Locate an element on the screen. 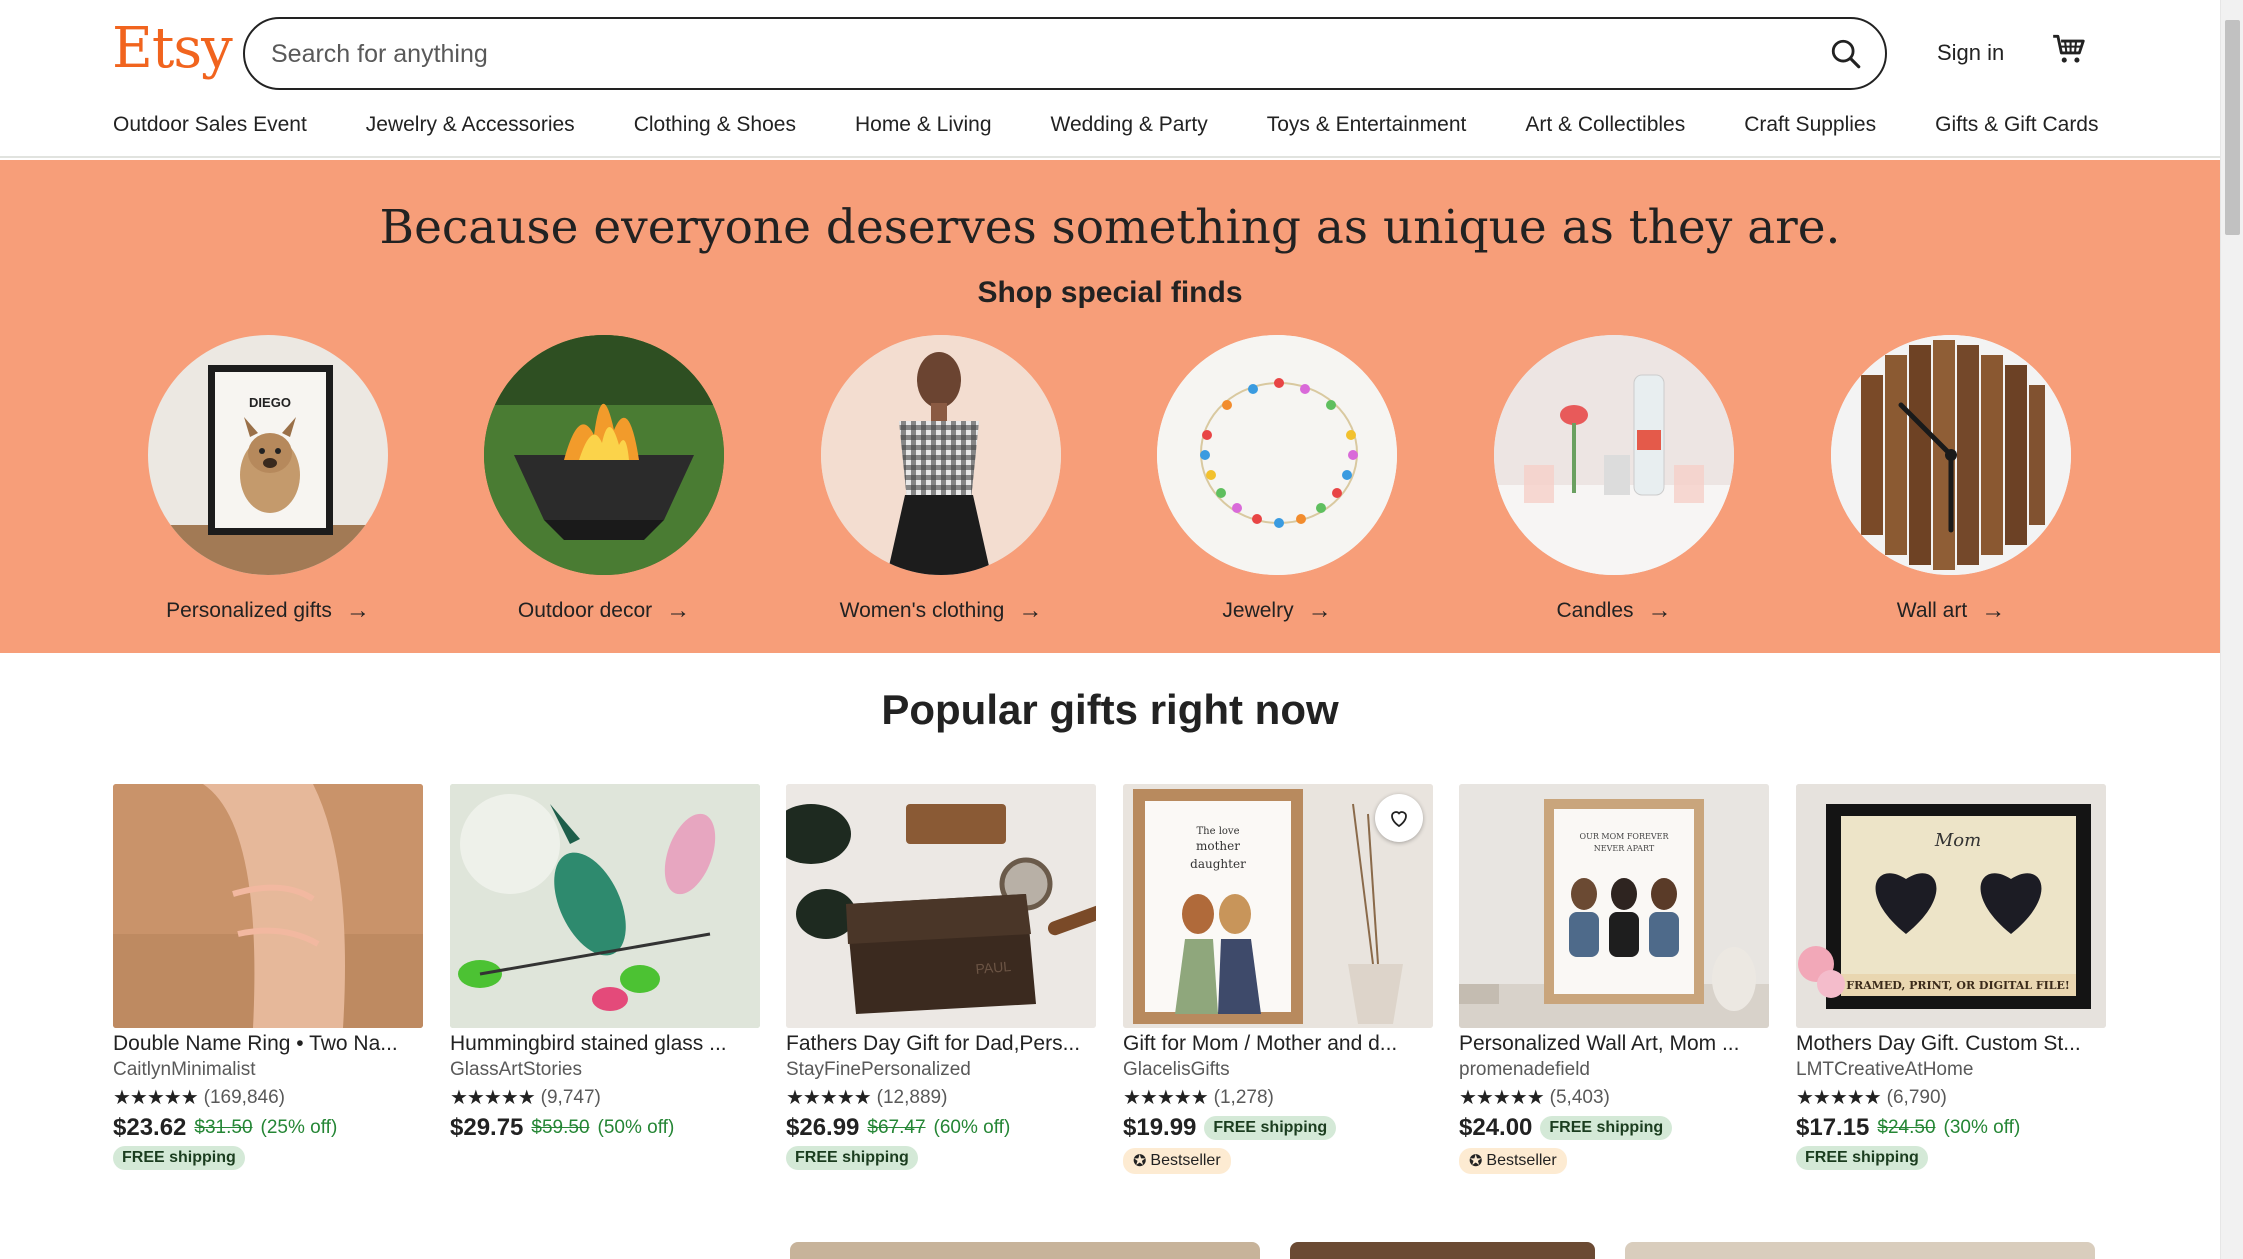  search-input is located at coordinates (1021, 54).